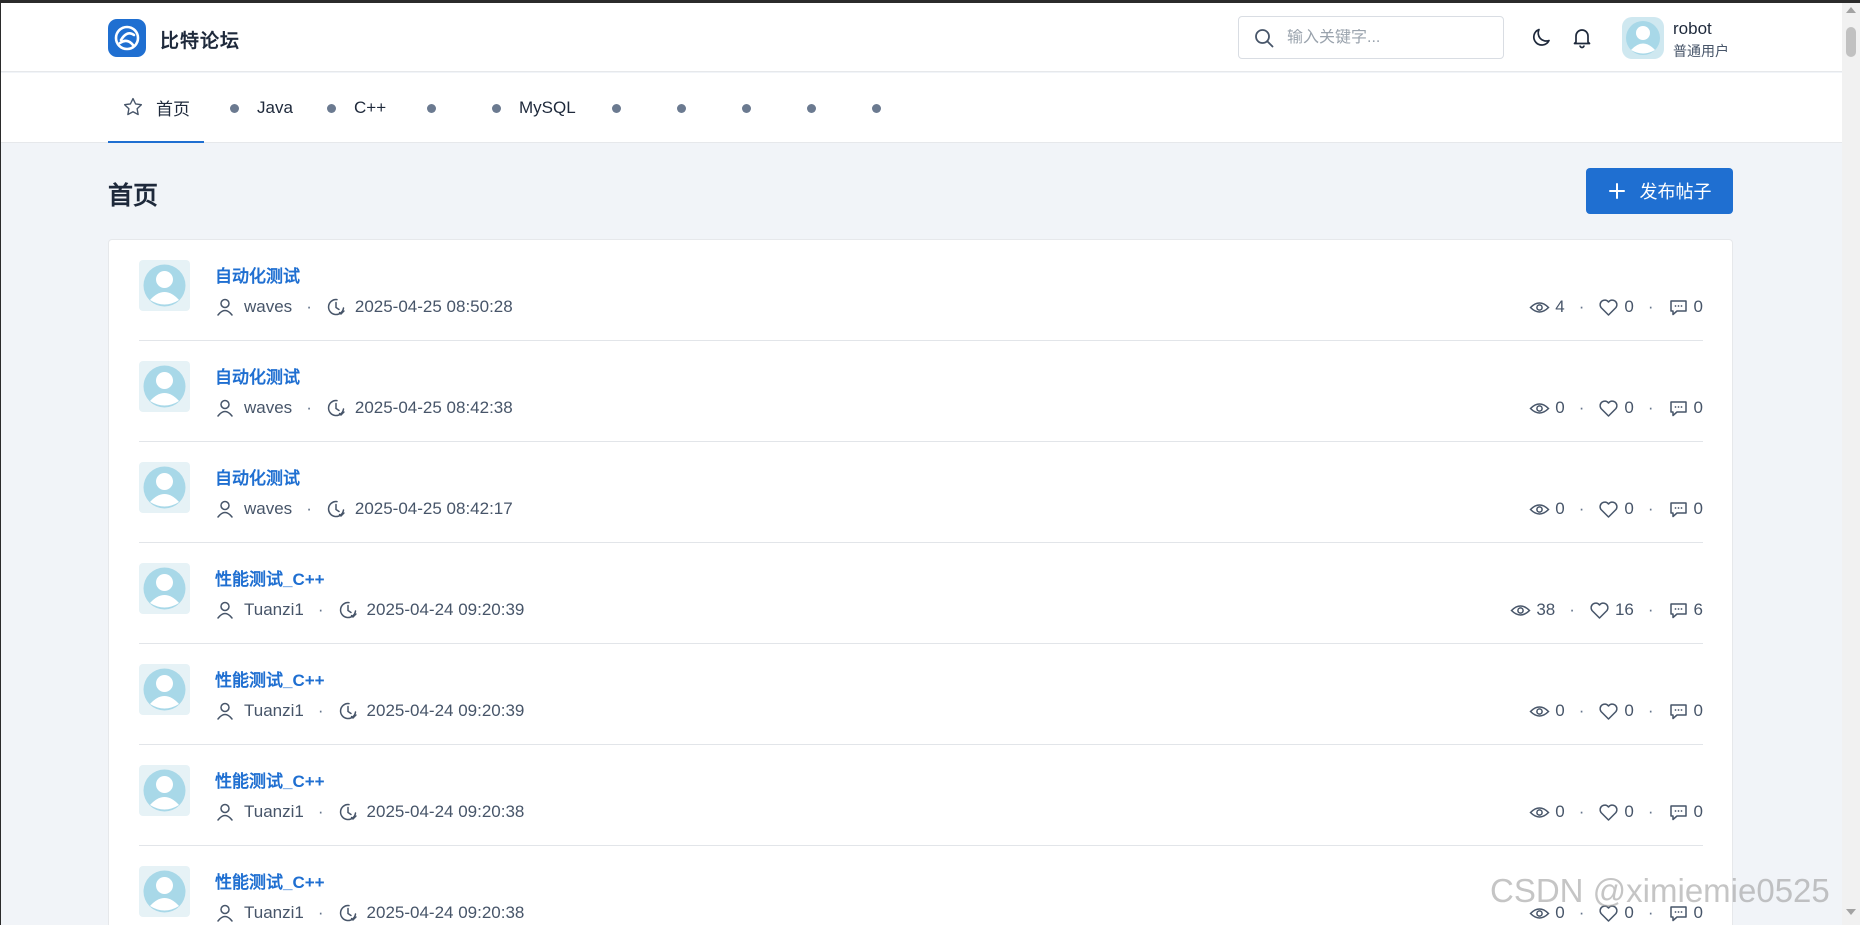 This screenshot has width=1860, height=925. I want to click on moon-icon, so click(1542, 37).